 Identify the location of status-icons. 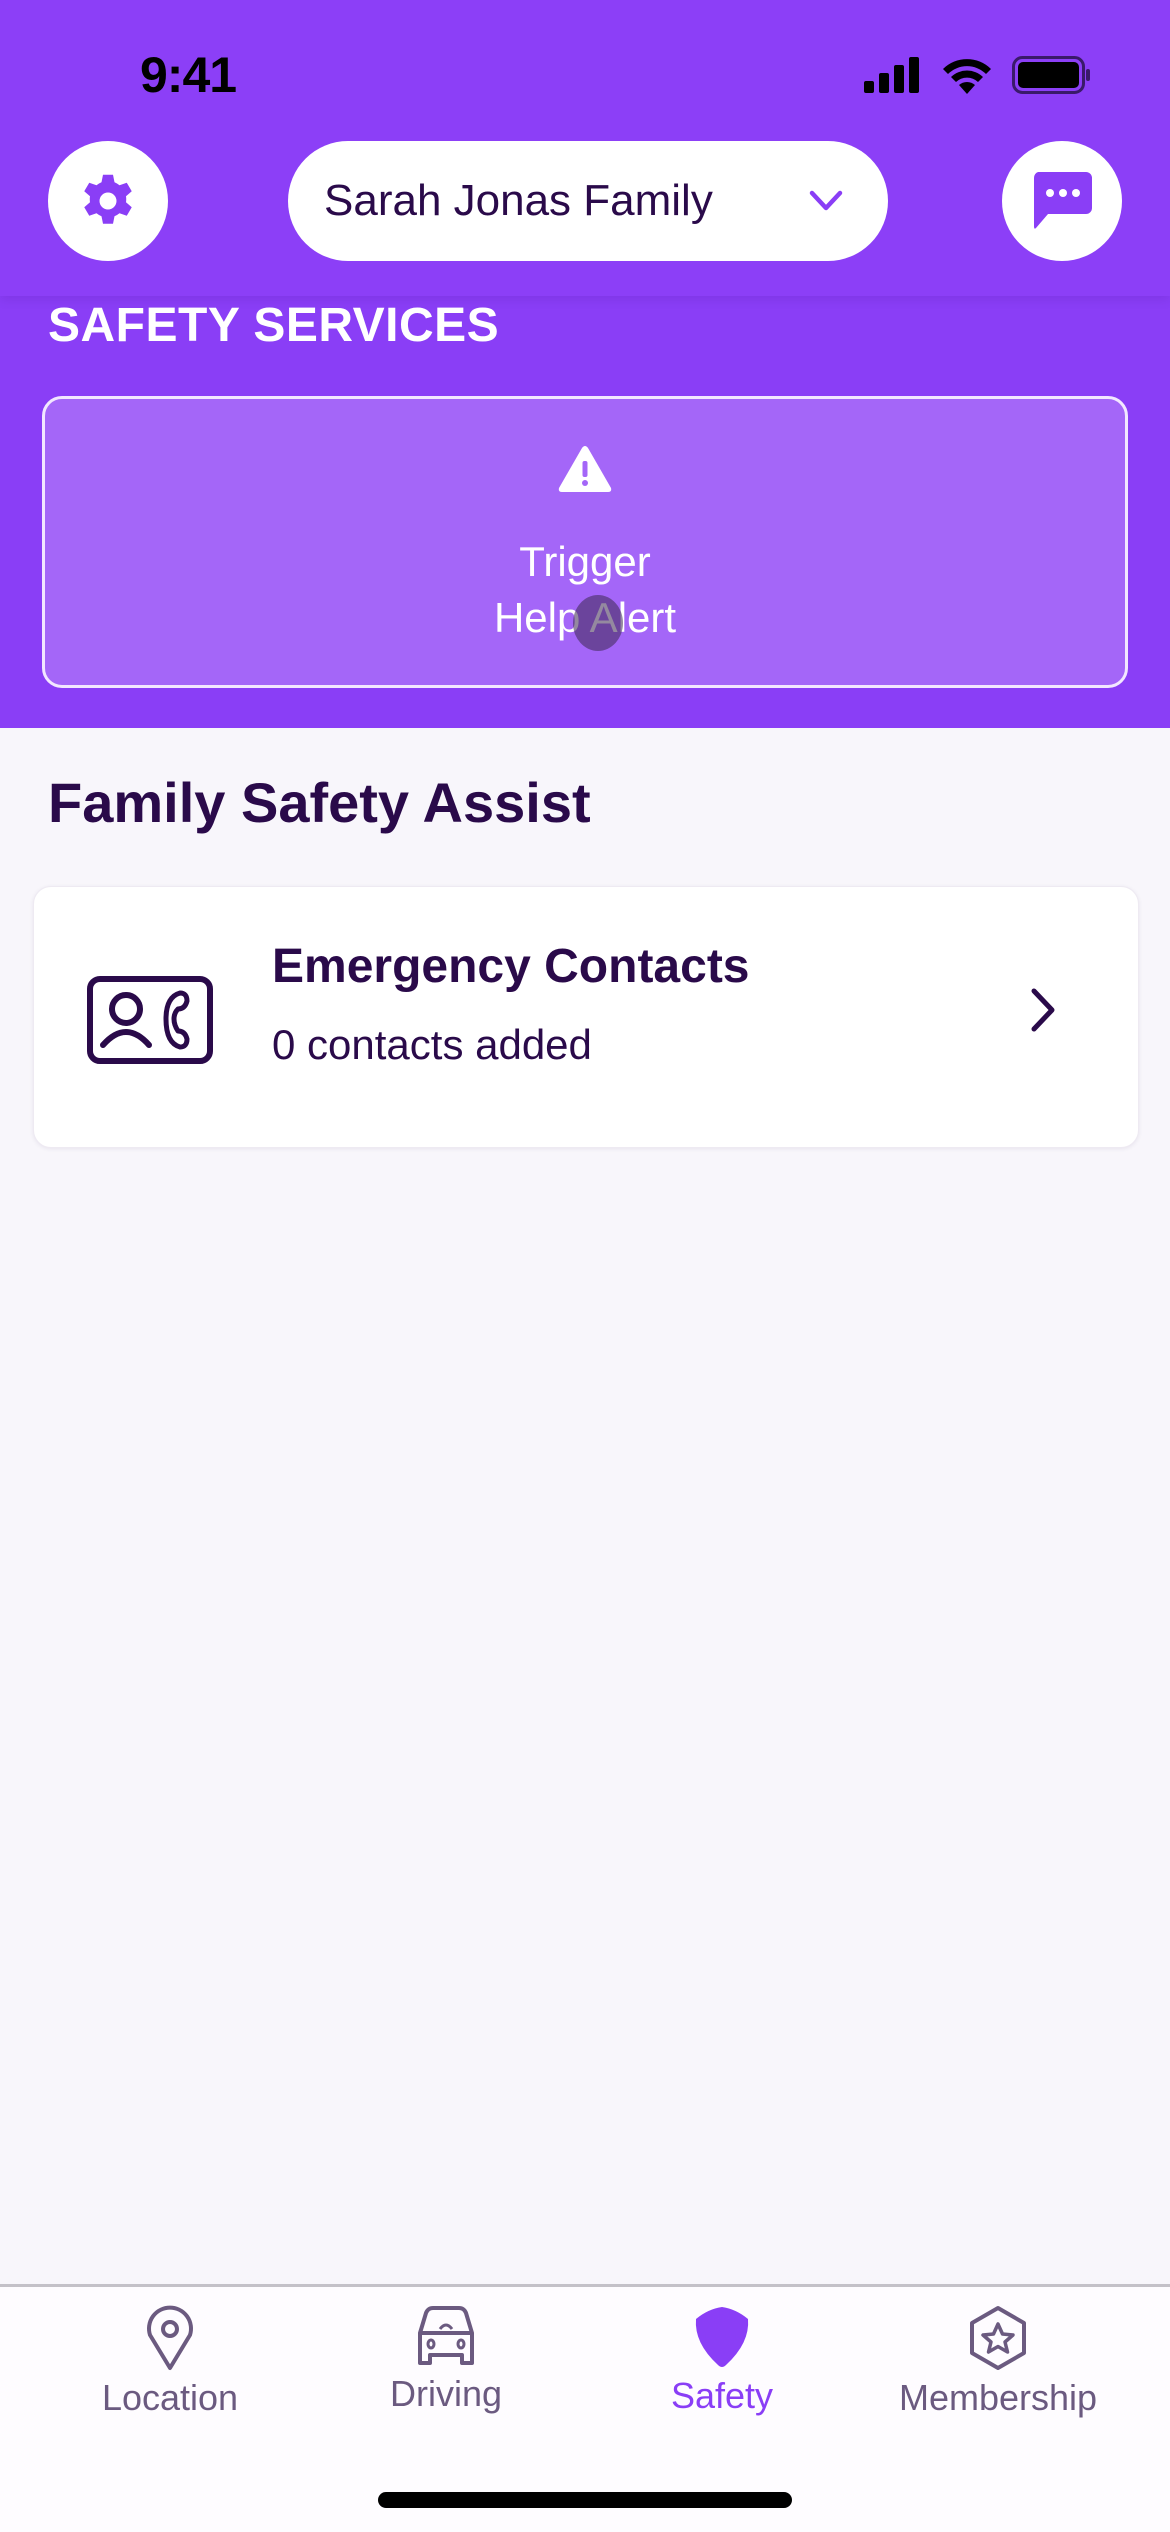
(978, 75).